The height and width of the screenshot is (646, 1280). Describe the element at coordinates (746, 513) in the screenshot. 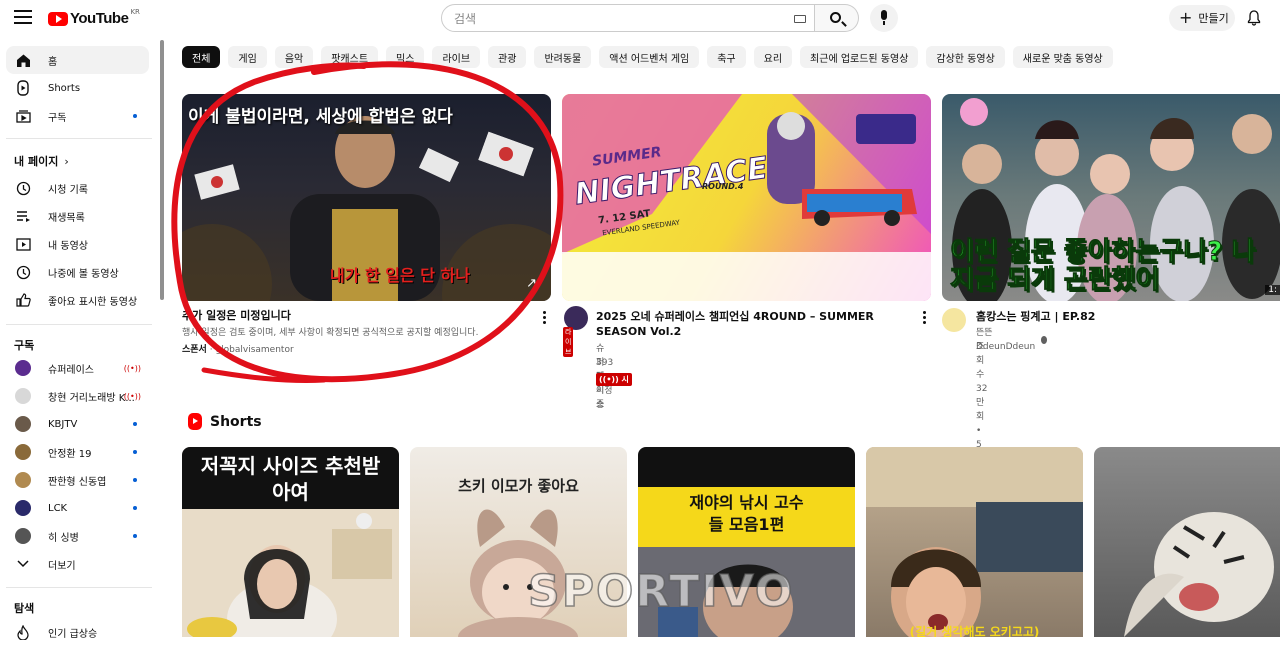

I see `short-caption: 재야의 낚시 고수들 모음1편` at that location.